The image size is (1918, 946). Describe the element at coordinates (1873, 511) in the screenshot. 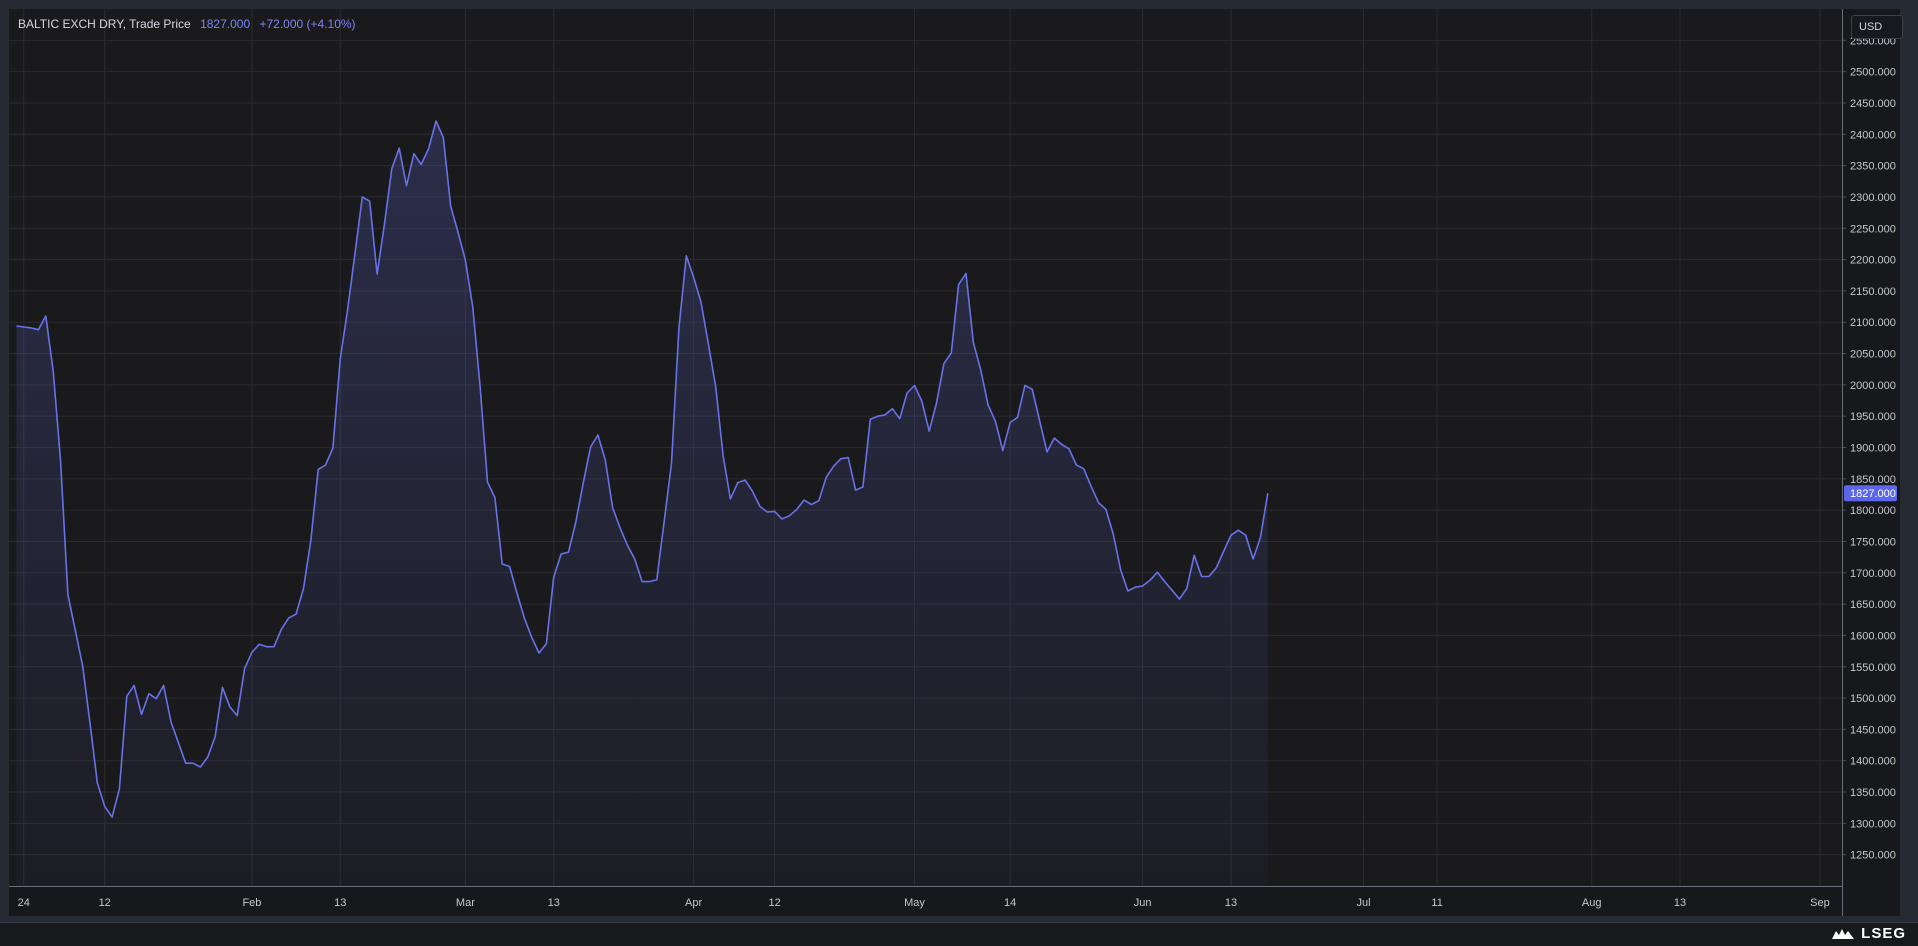

I see `y-tick-label: 1800.000` at that location.